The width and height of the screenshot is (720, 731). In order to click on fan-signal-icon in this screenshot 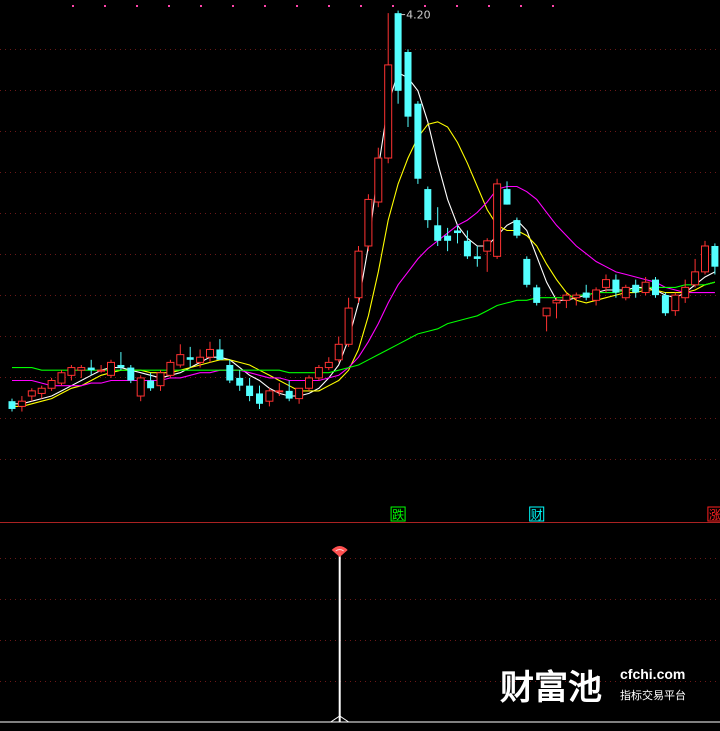, I will do `click(339, 551)`.